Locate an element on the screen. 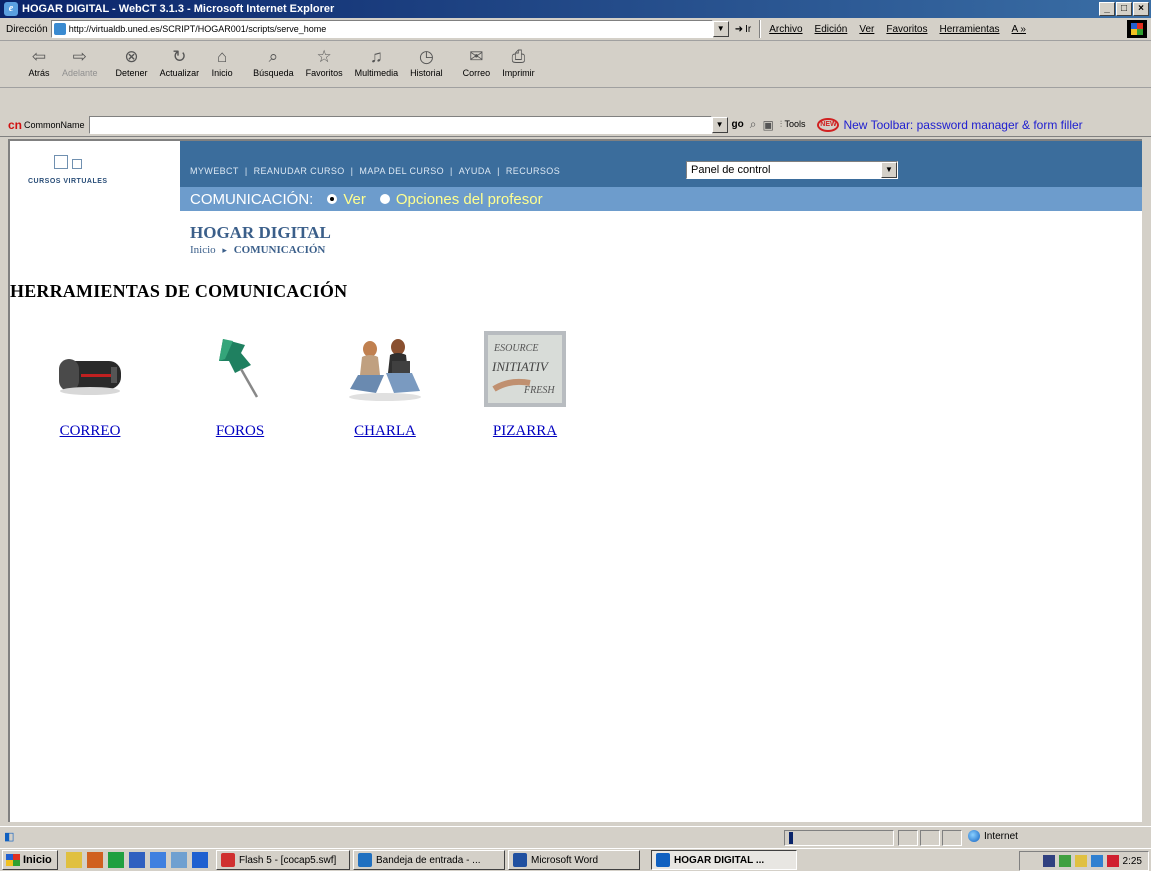 This screenshot has height=871, width=1151. toolbar-button-8: ◷ Historial is located at coordinates (426, 62).